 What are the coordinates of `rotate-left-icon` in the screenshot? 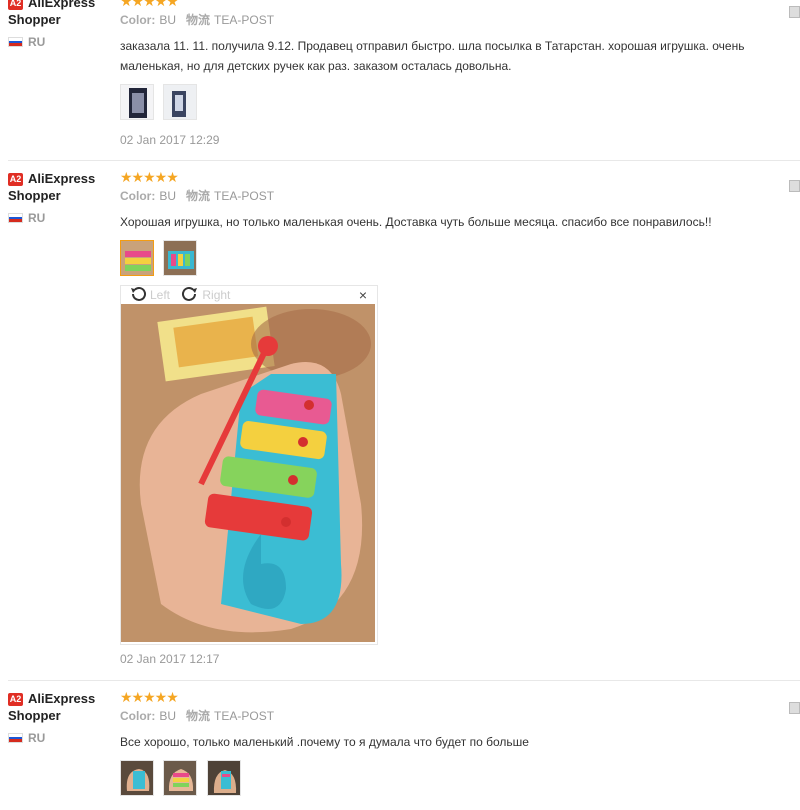 It's located at (138, 293).